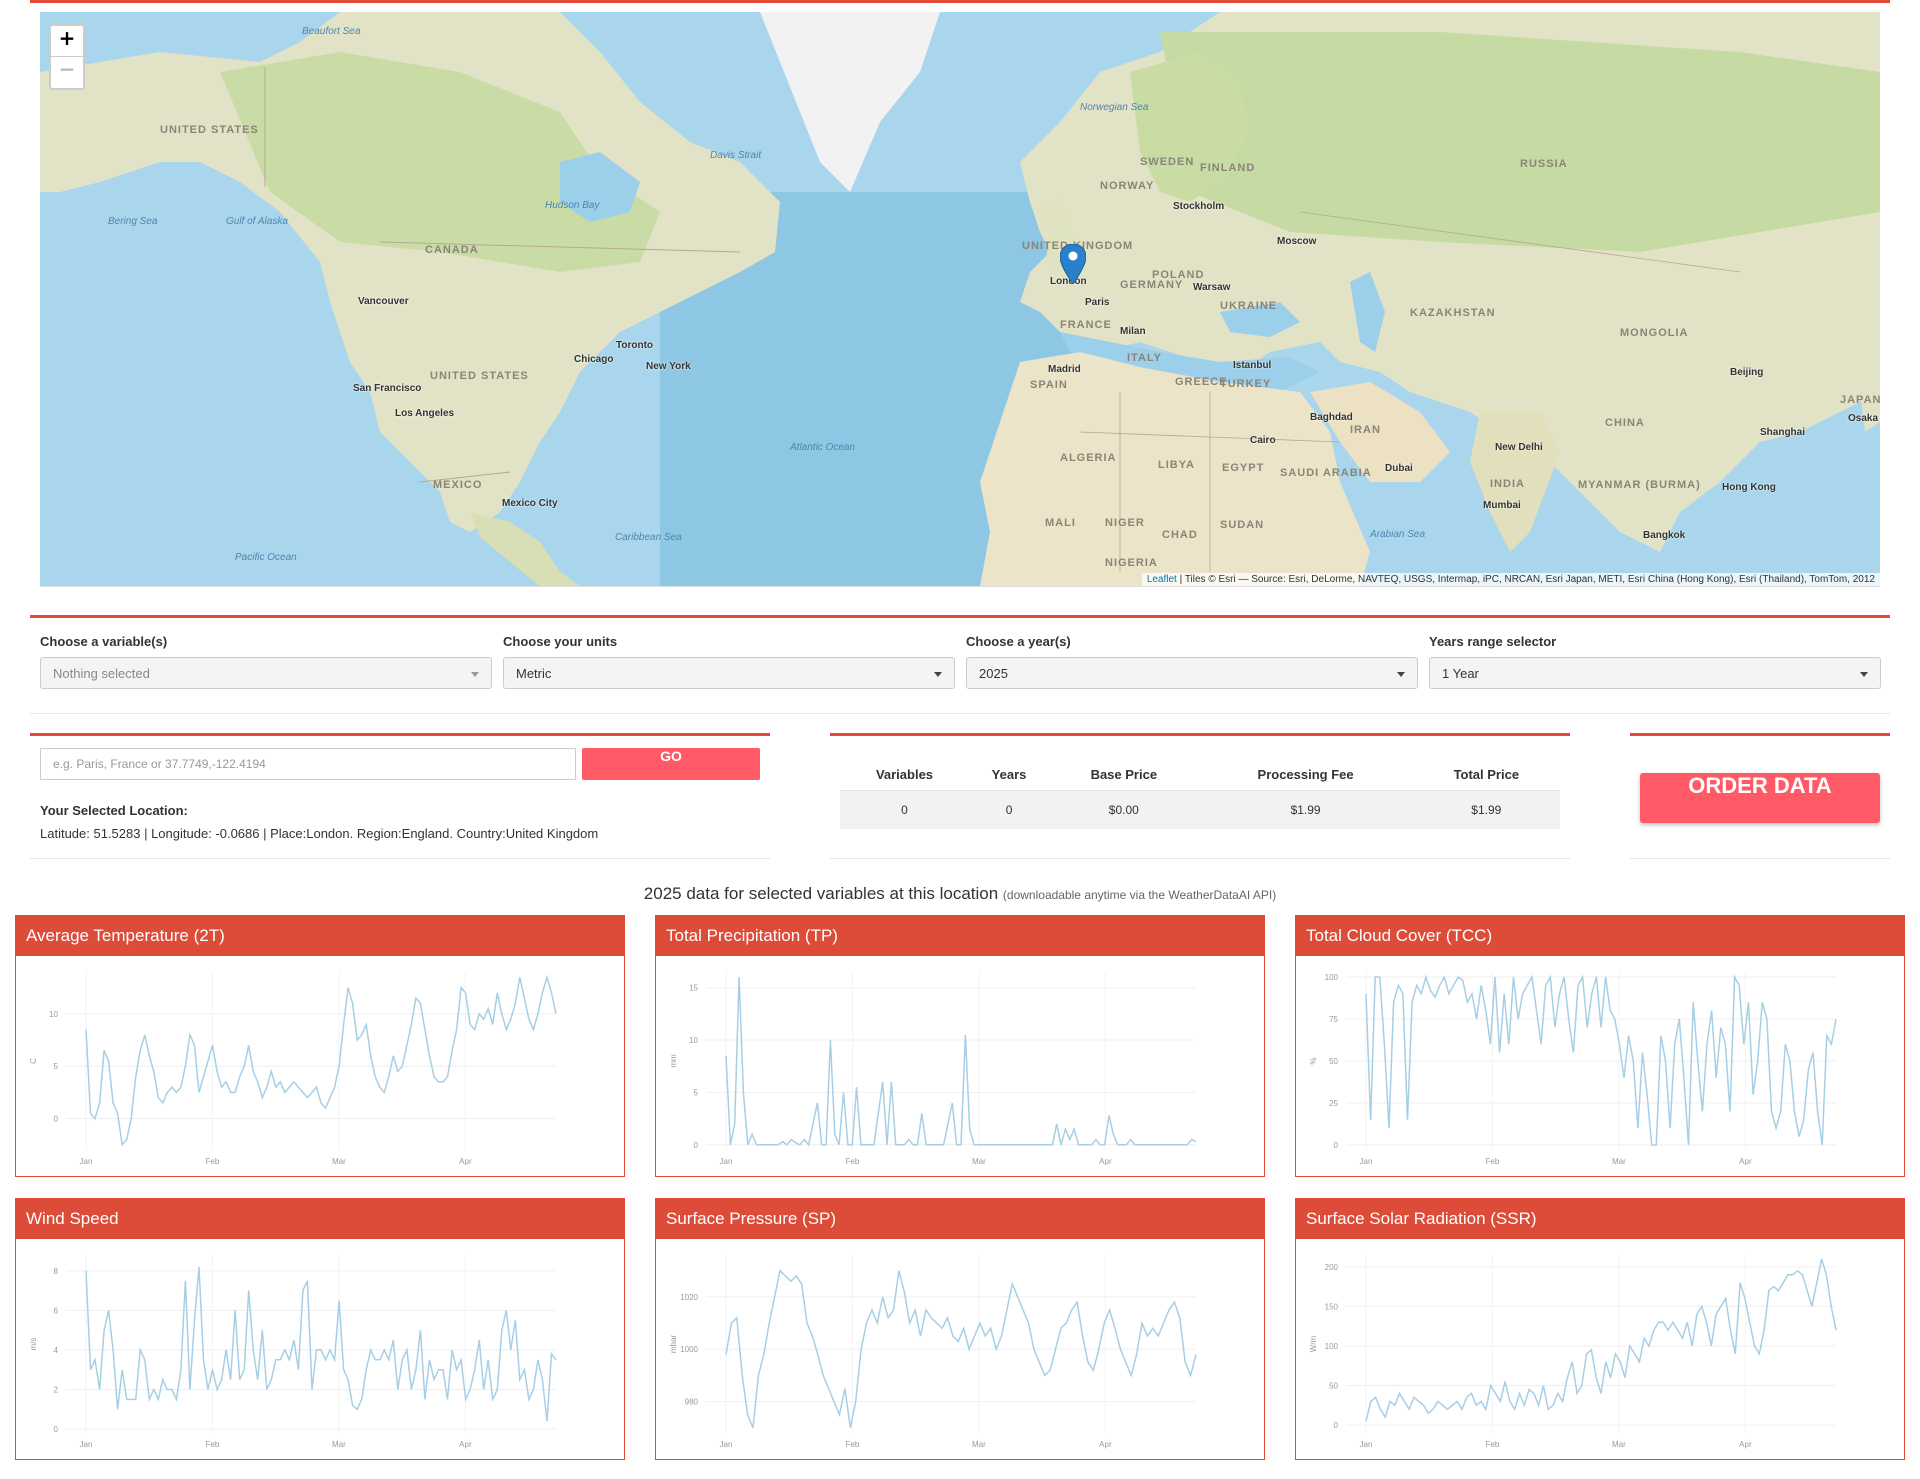 The width and height of the screenshot is (1920, 1479). What do you see at coordinates (1749, 487) in the screenshot?
I see `city-label: Hong Kong` at bounding box center [1749, 487].